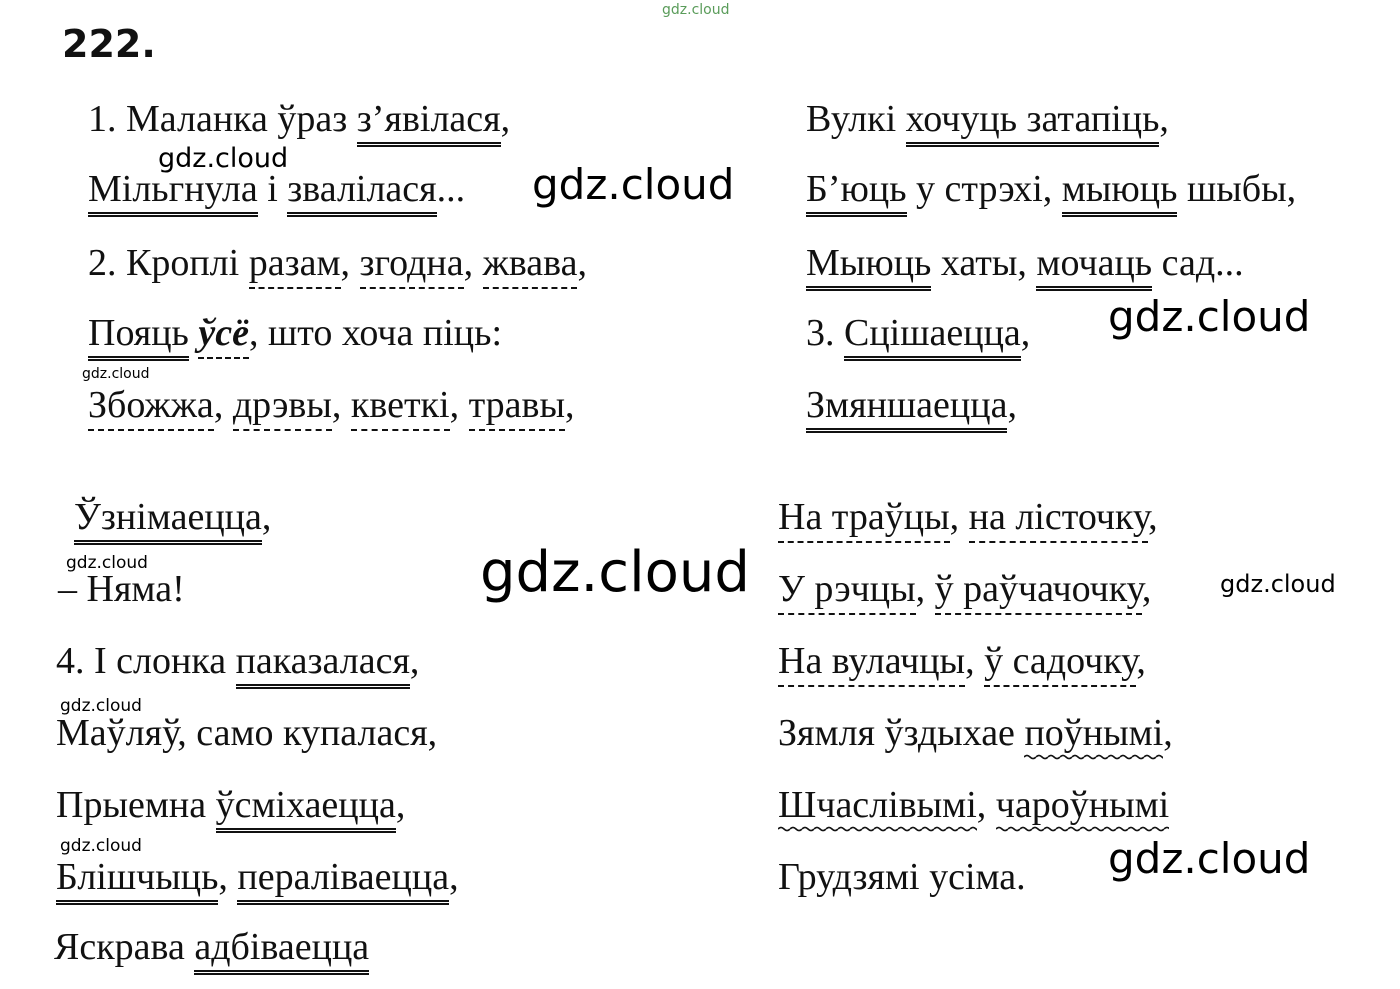 The image size is (1400, 989). I want to click on poem-line: 2. Кроплі разам, згодна, жвава,, so click(337, 264).